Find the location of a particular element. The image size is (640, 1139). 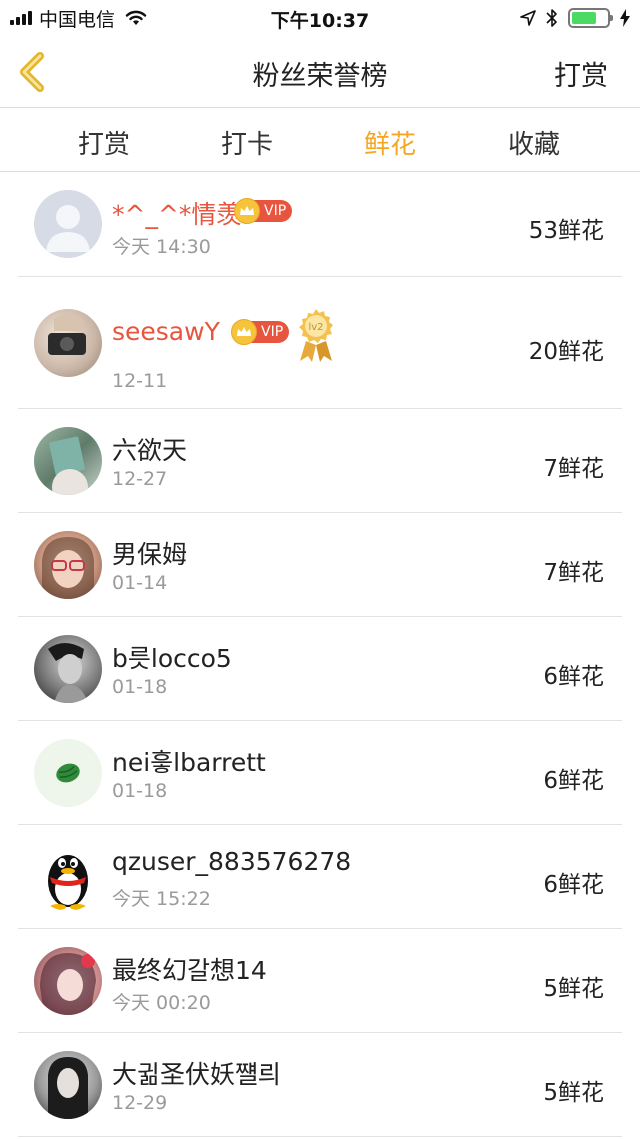

activity-date: 今天 15:22 is located at coordinates (161, 899).